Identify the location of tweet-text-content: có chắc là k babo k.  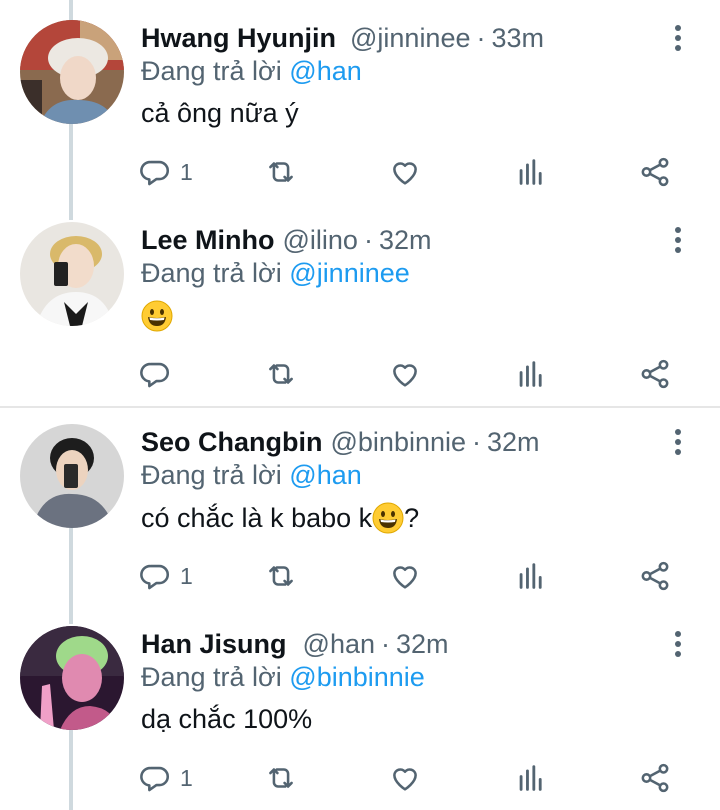
(257, 517).